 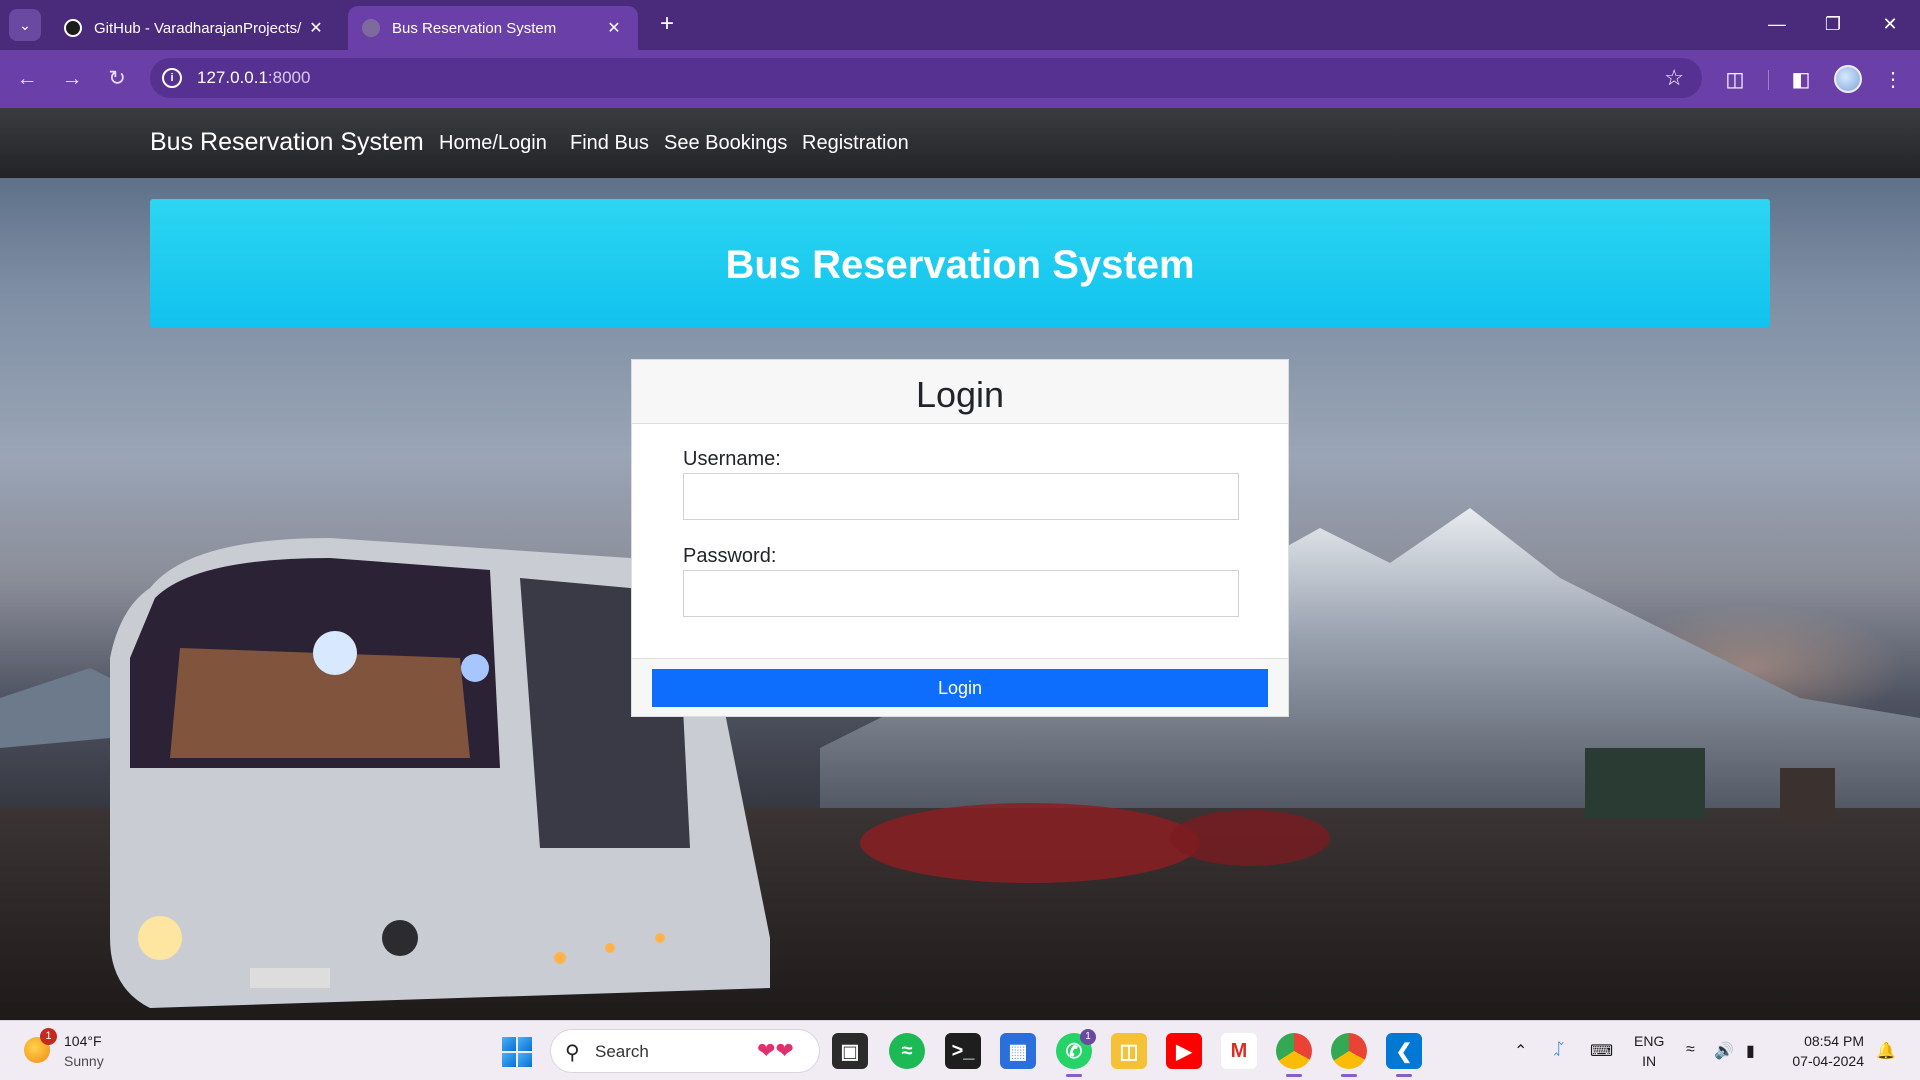 I want to click on search-highlight-icon: ❤❤, so click(x=775, y=1050).